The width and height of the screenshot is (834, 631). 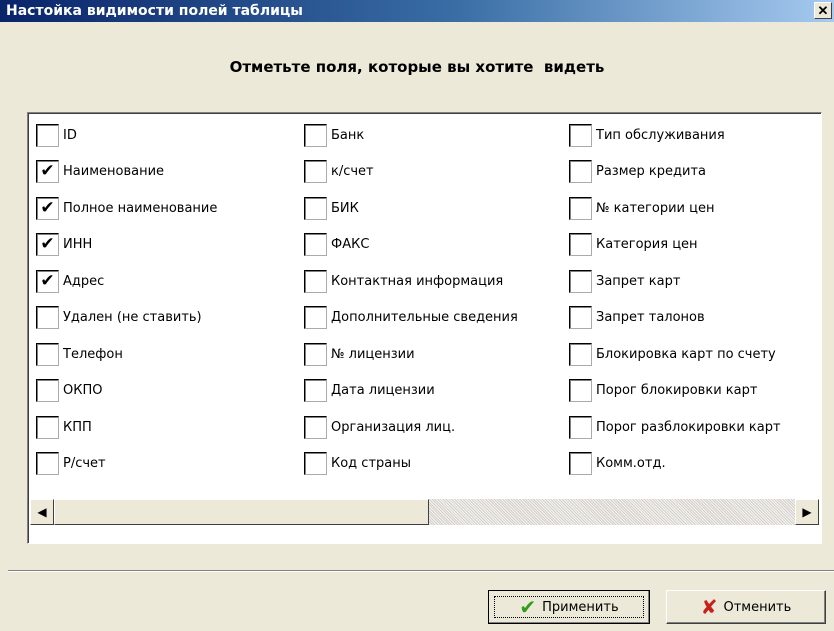 I want to click on field-option: ФАКС, so click(x=336, y=245).